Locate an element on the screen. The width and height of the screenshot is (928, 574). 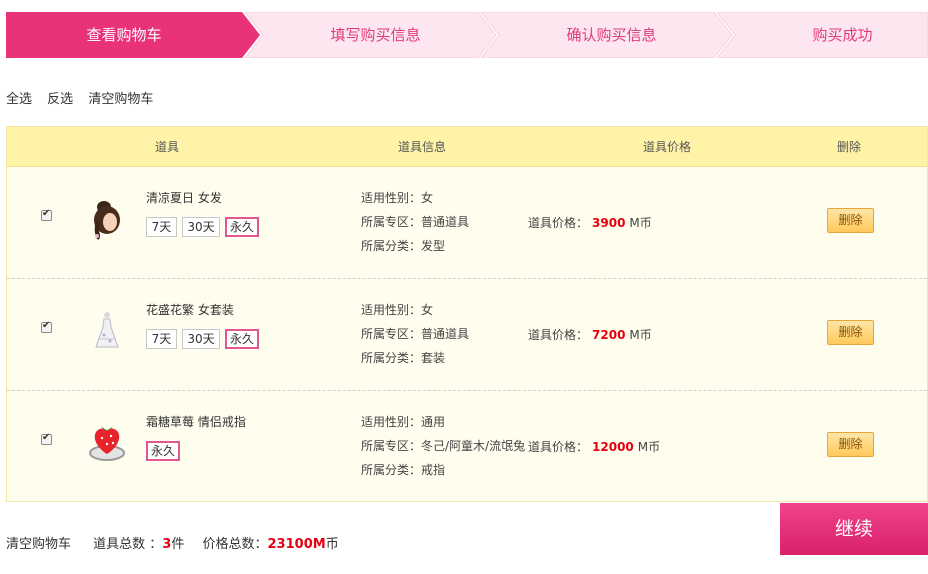
cart-summary: 清空购物车 道具总数 ：3件 价格总数：23100M币 is located at coordinates (172, 542).